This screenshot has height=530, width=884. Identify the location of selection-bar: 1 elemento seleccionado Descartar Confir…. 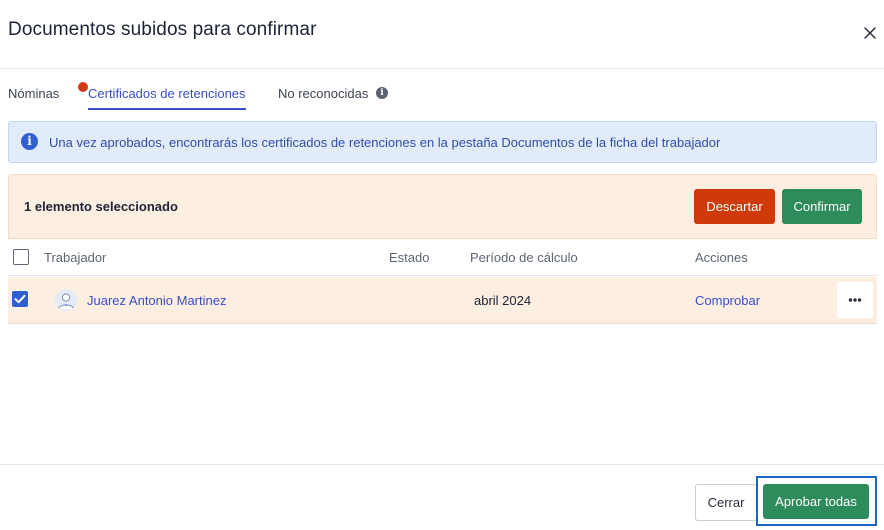
(442, 206).